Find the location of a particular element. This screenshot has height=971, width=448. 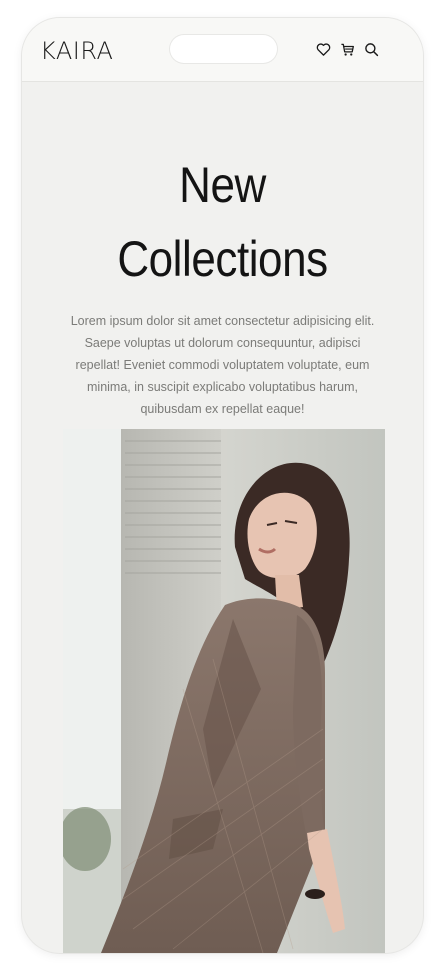

cart-icon is located at coordinates (347, 49).